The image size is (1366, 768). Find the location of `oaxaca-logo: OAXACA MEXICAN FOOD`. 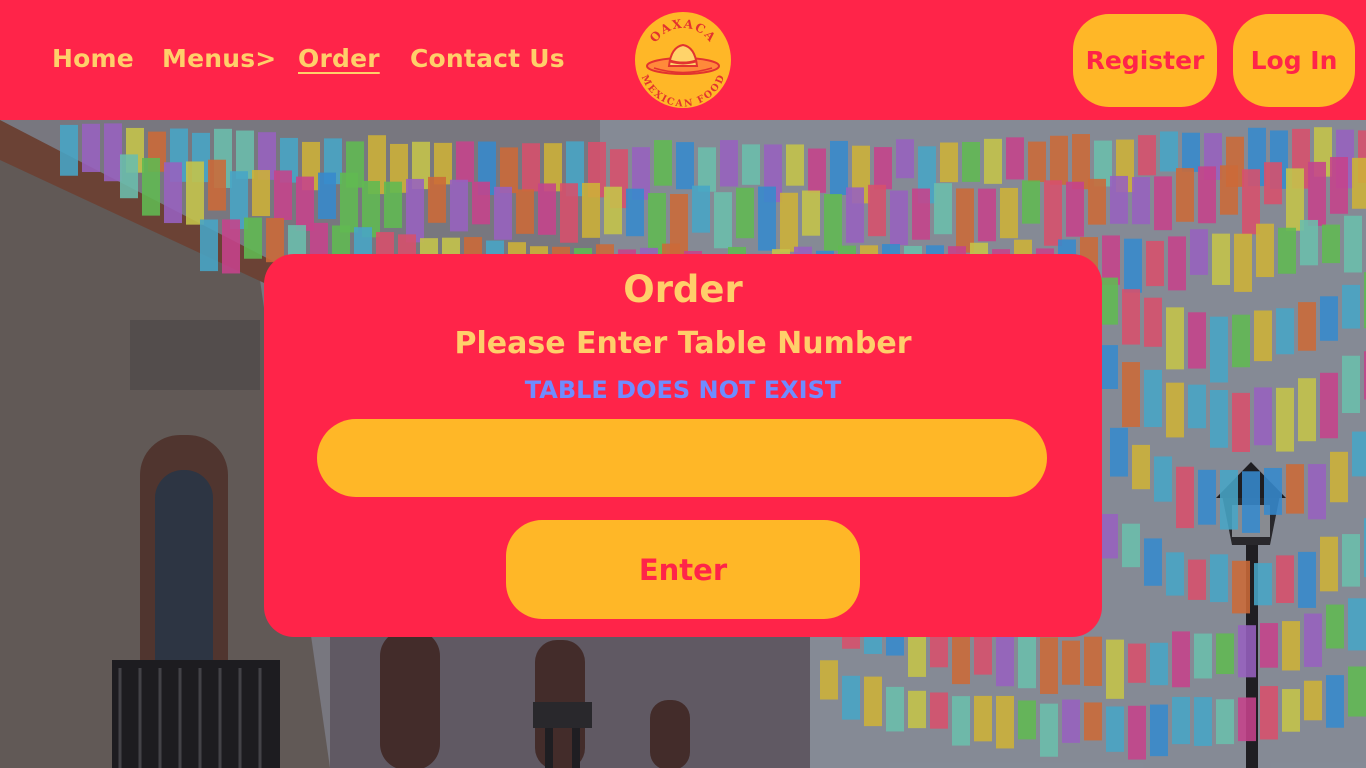

oaxaca-logo: OAXACA MEXICAN FOOD is located at coordinates (683, 60).